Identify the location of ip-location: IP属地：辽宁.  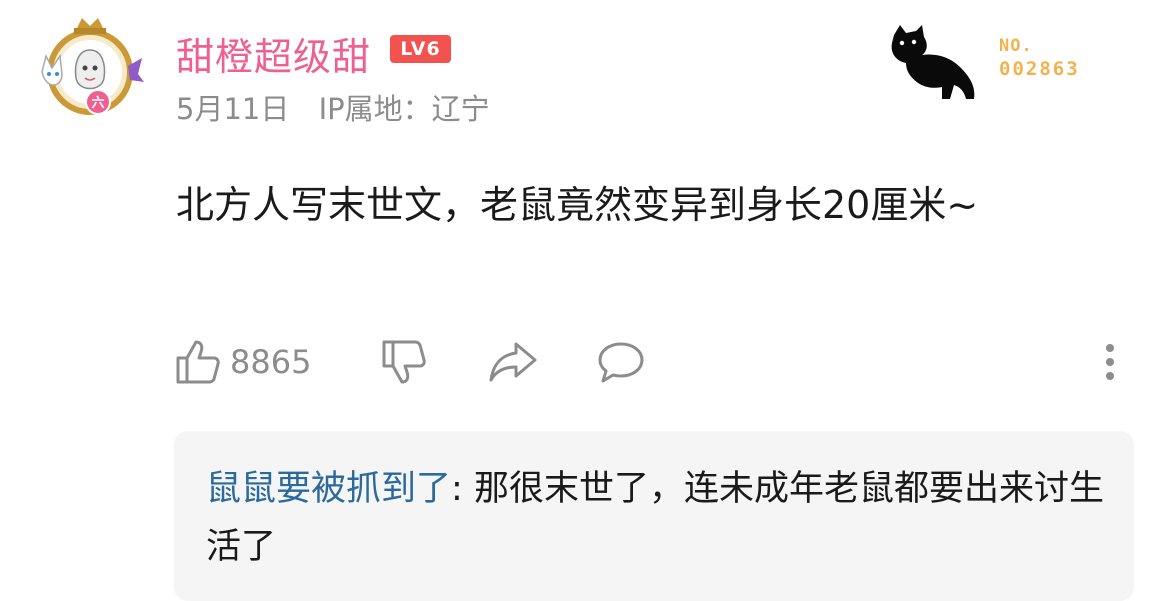
(404, 109).